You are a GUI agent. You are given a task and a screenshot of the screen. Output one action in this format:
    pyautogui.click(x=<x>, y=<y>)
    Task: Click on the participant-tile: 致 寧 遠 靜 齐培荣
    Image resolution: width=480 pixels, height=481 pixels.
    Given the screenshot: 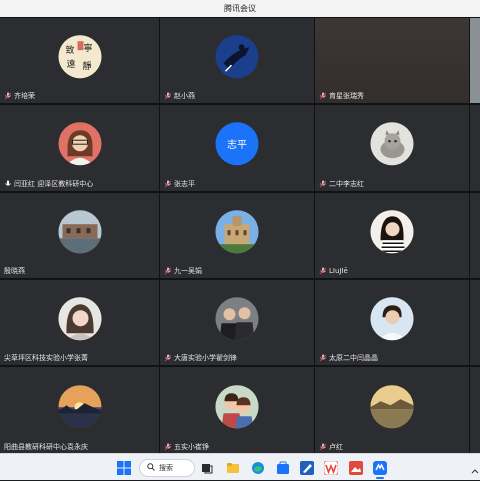 What is the action you would take?
    pyautogui.click(x=79, y=60)
    